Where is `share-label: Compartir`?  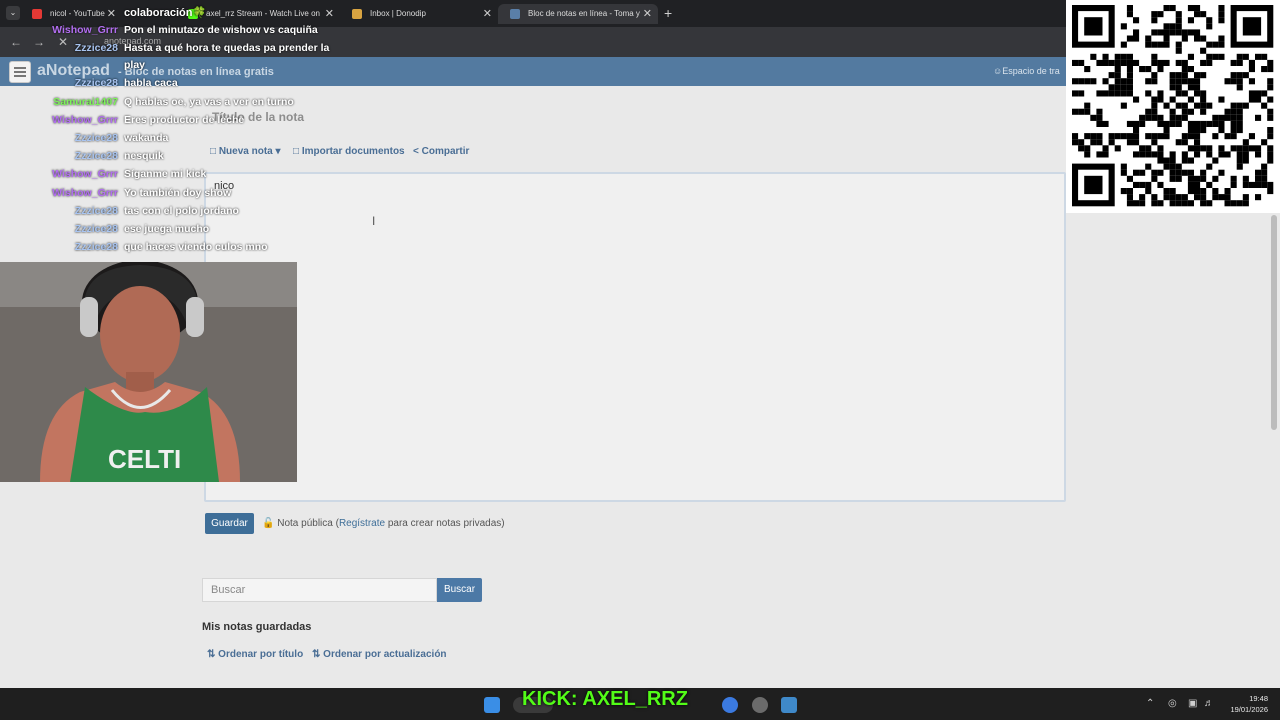
share-label: Compartir is located at coordinates (445, 151).